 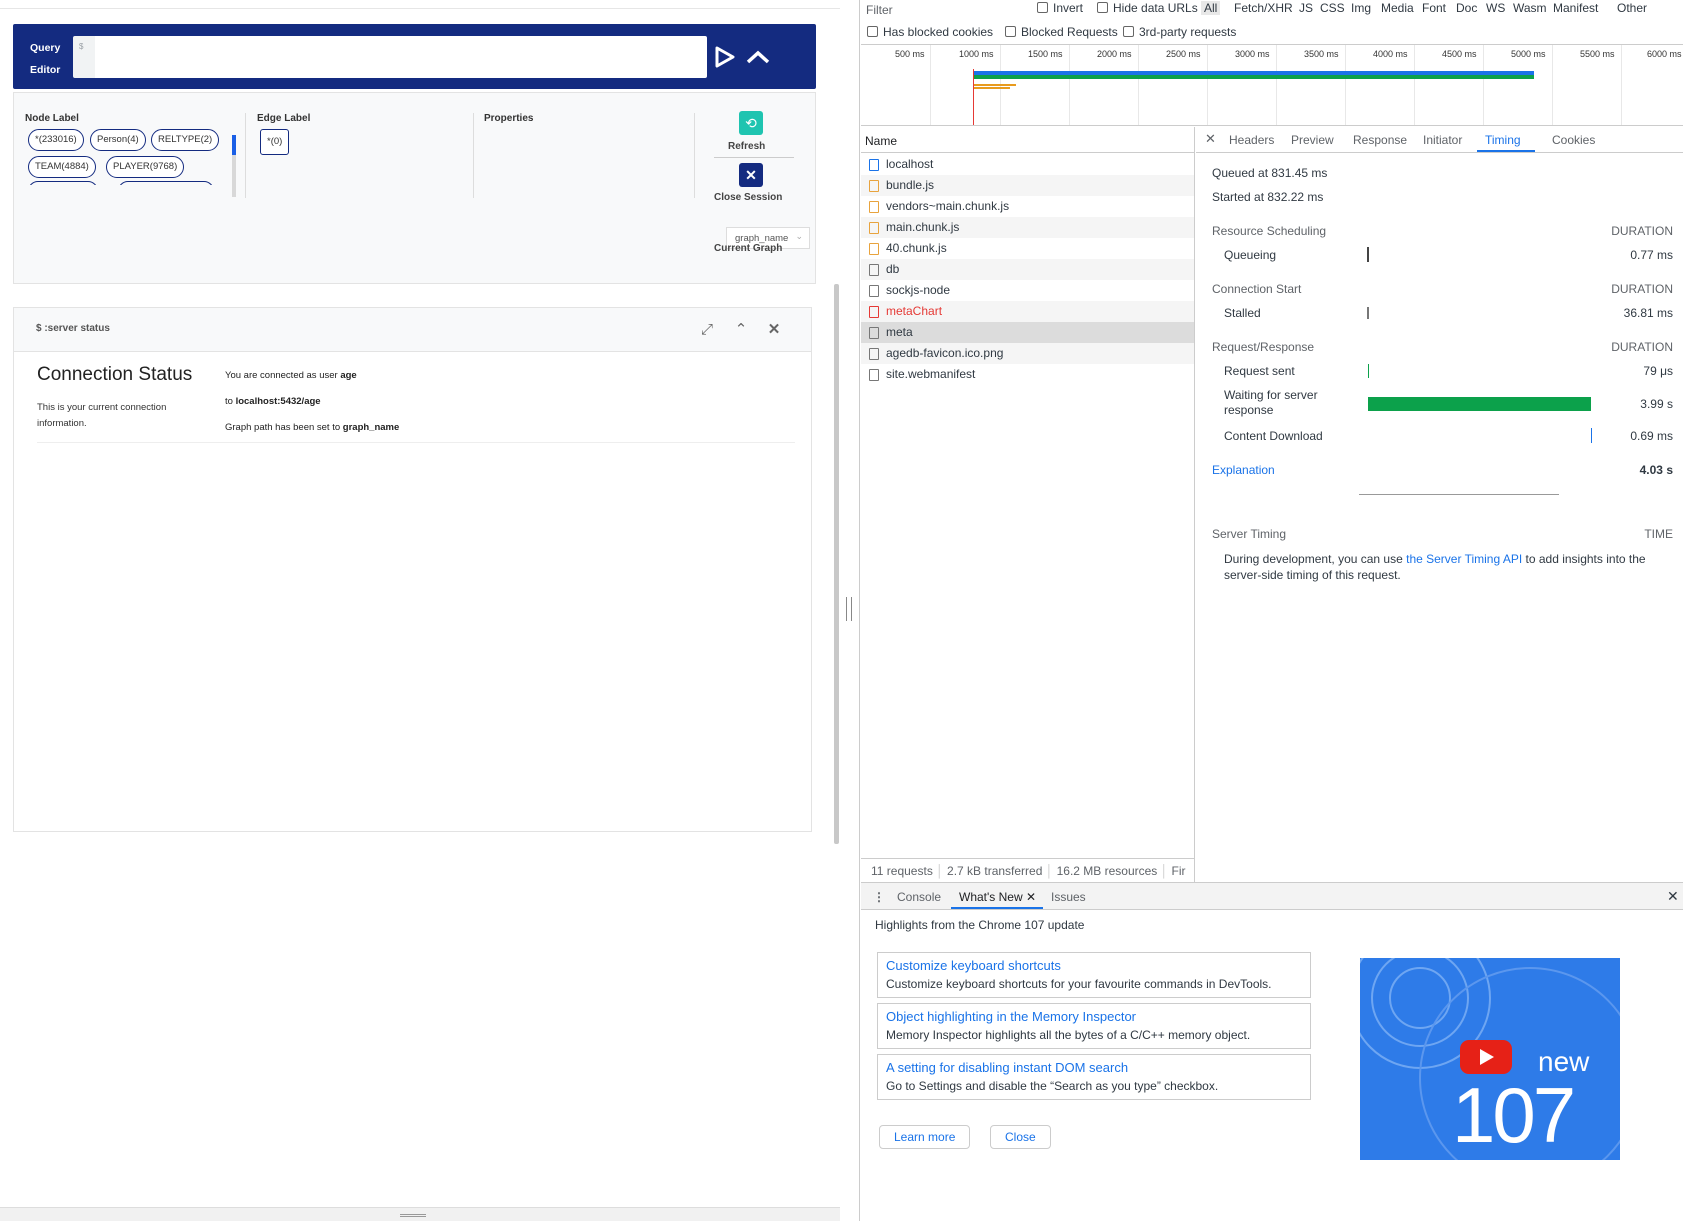 I want to click on request-row: vendors~main.chunk.js, so click(x=1027, y=206).